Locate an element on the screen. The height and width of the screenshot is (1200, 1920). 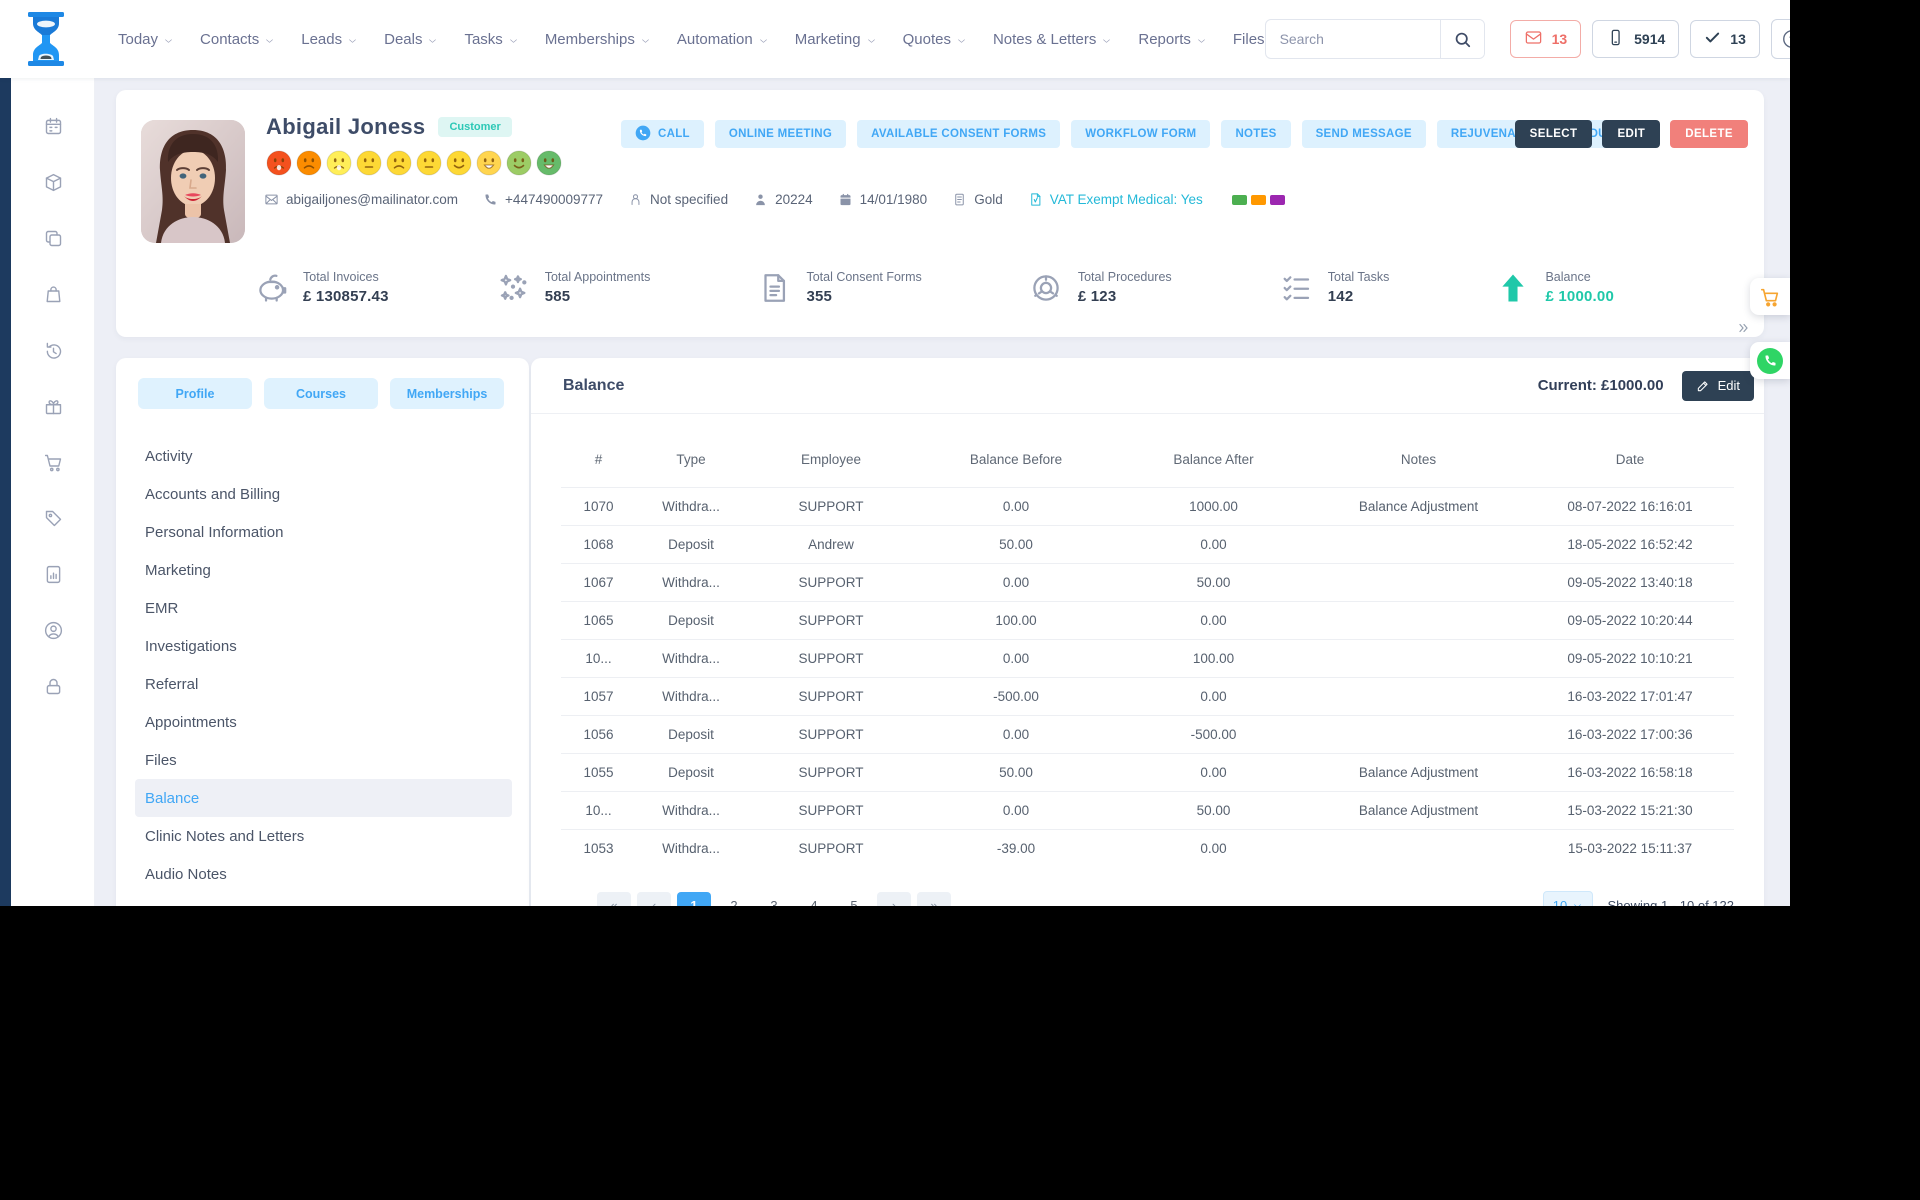
call-button: CALL is located at coordinates (662, 134).